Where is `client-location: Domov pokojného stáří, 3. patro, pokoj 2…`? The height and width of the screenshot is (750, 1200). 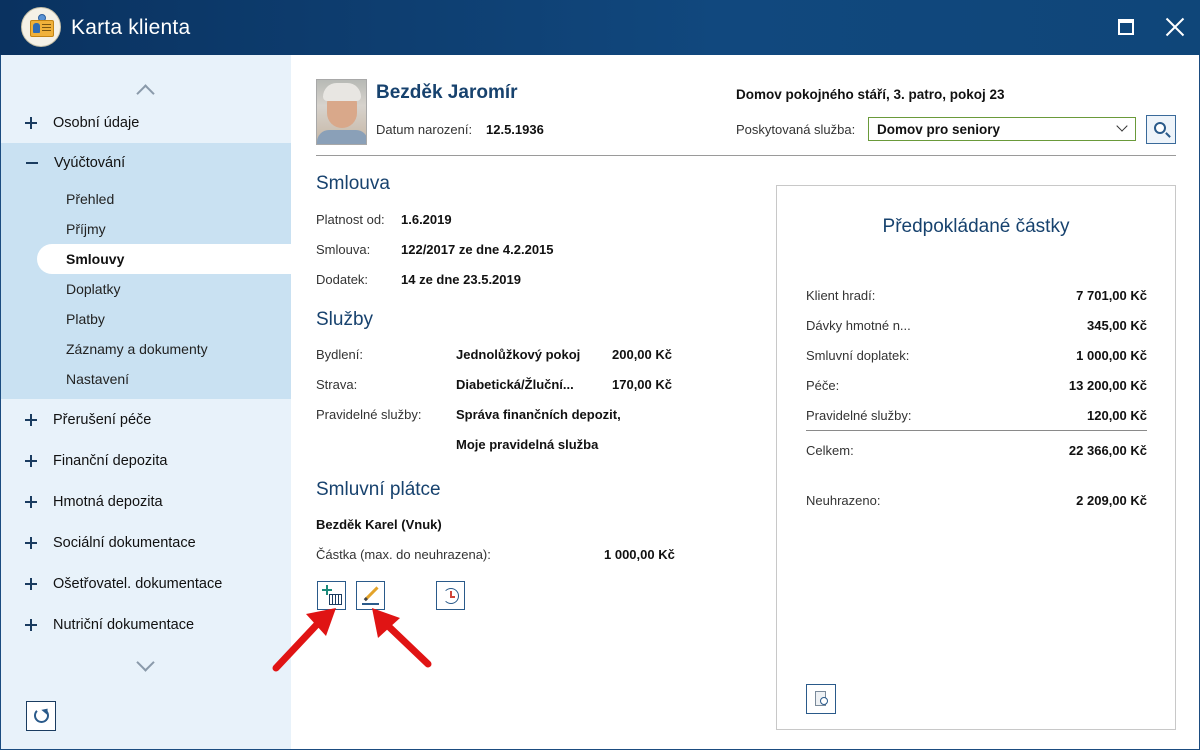
client-location: Domov pokojného stáří, 3. patro, pokoj 2… is located at coordinates (870, 94).